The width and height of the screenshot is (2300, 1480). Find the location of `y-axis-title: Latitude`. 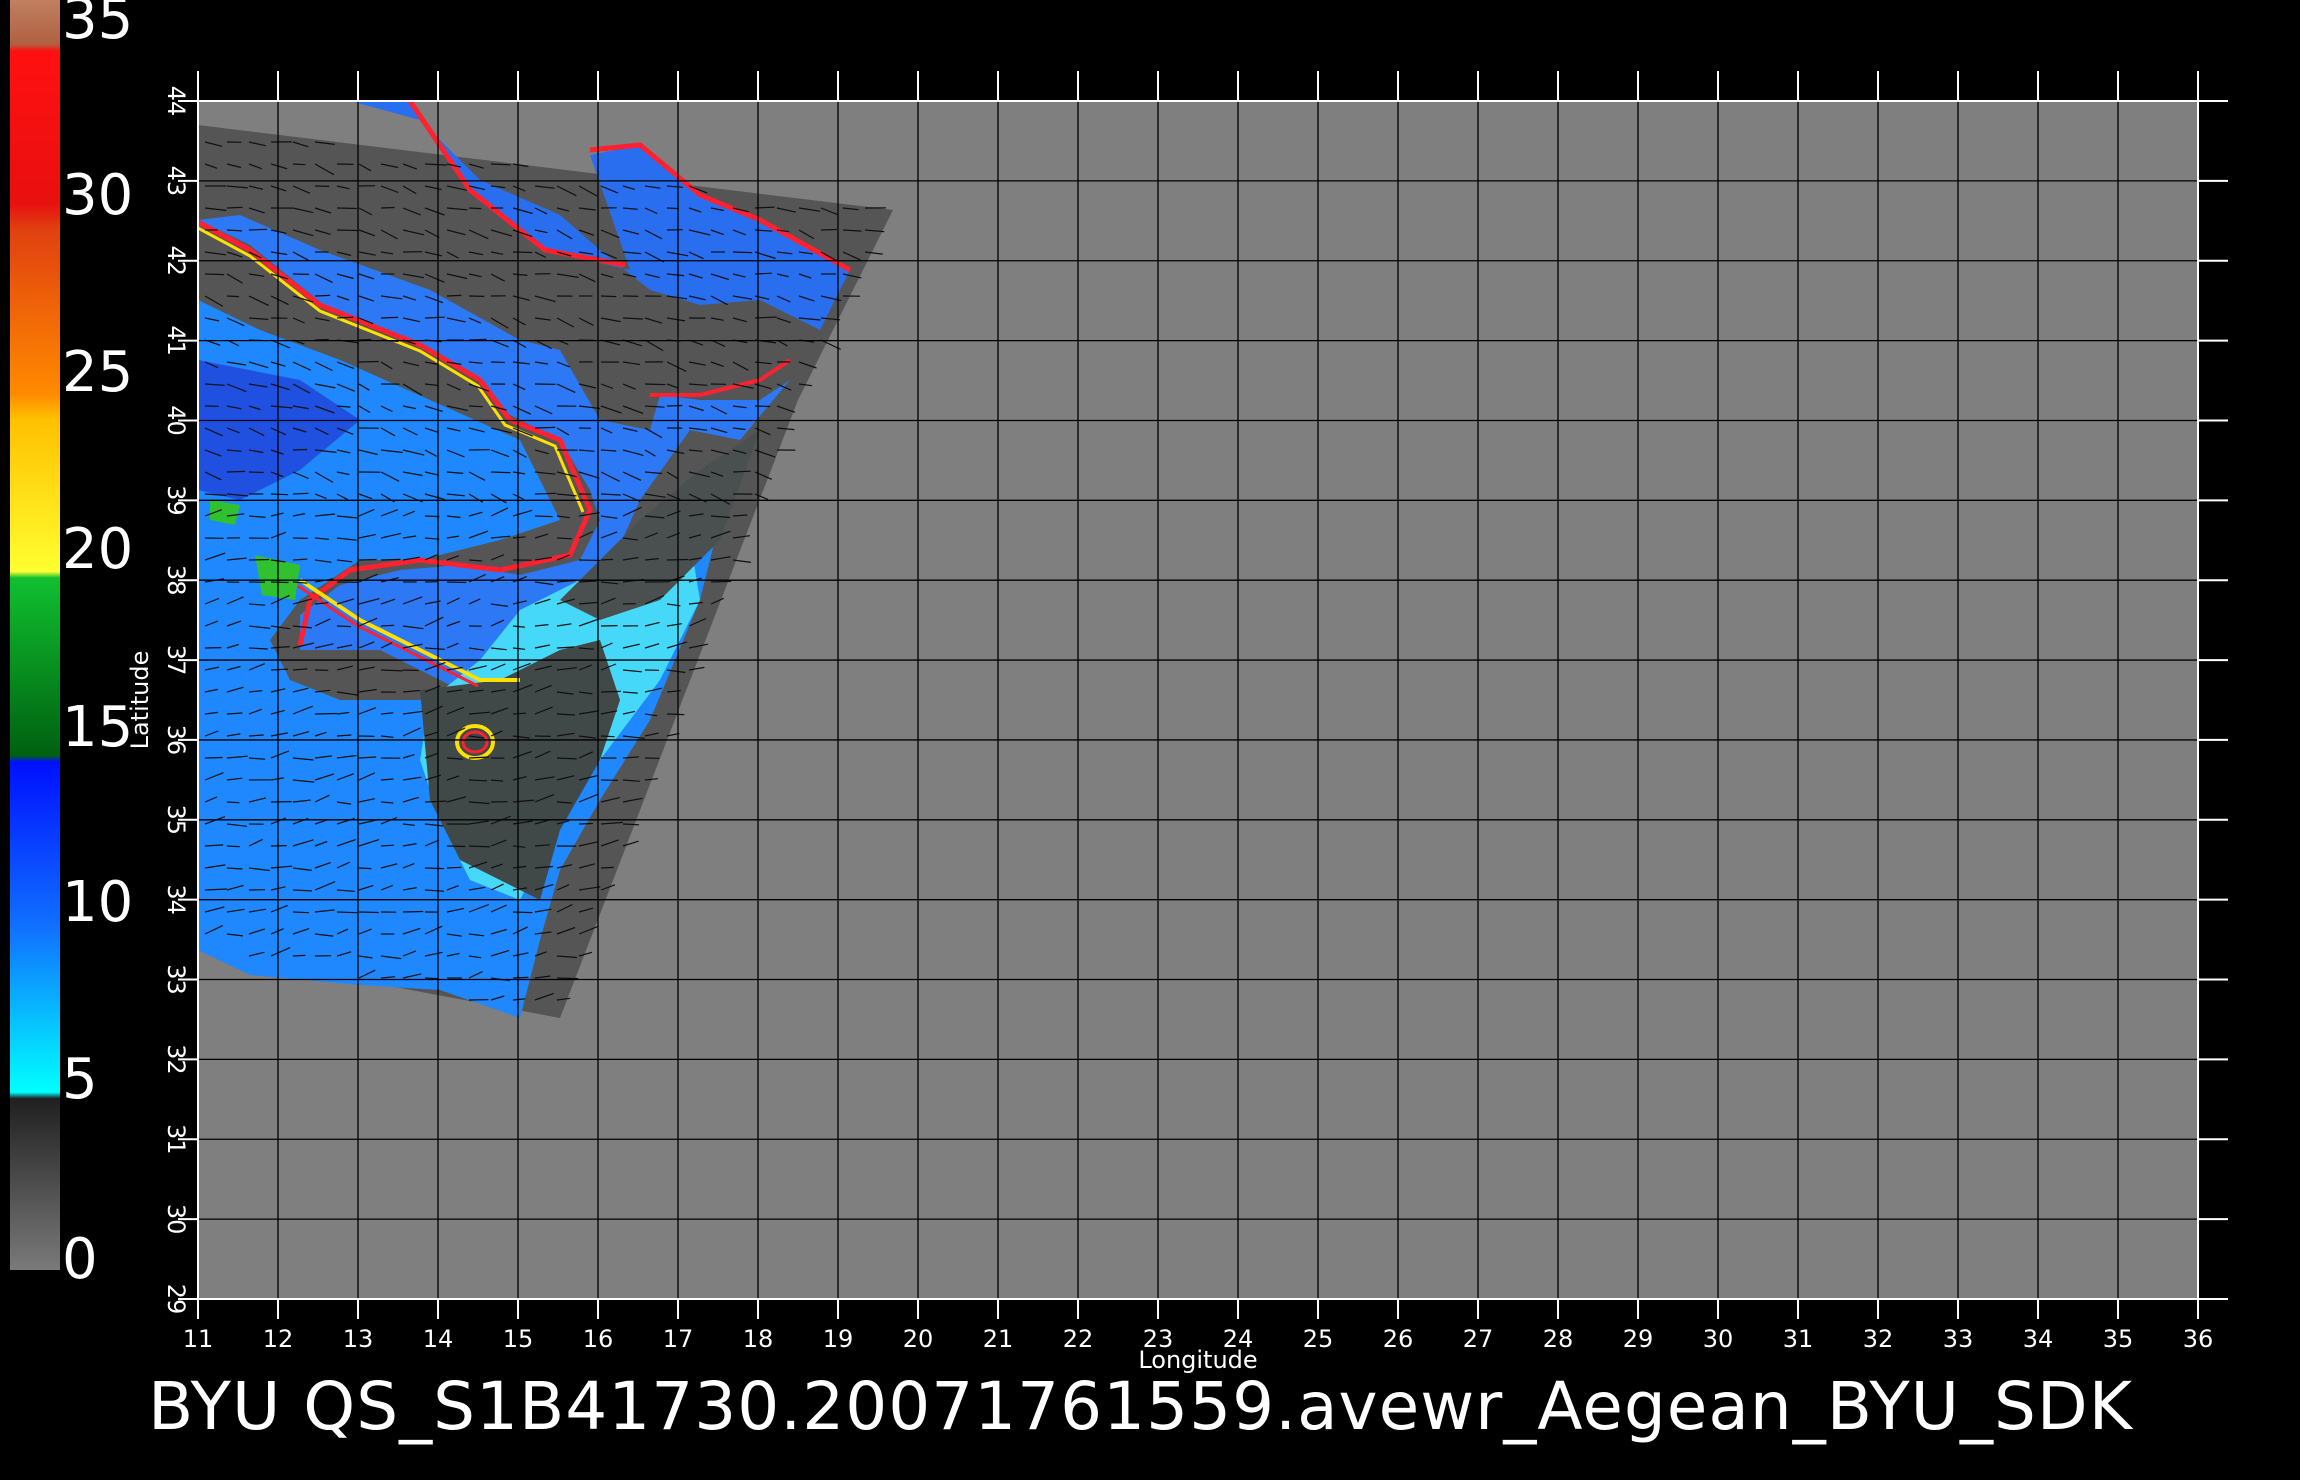

y-axis-title: Latitude is located at coordinates (140, 700).